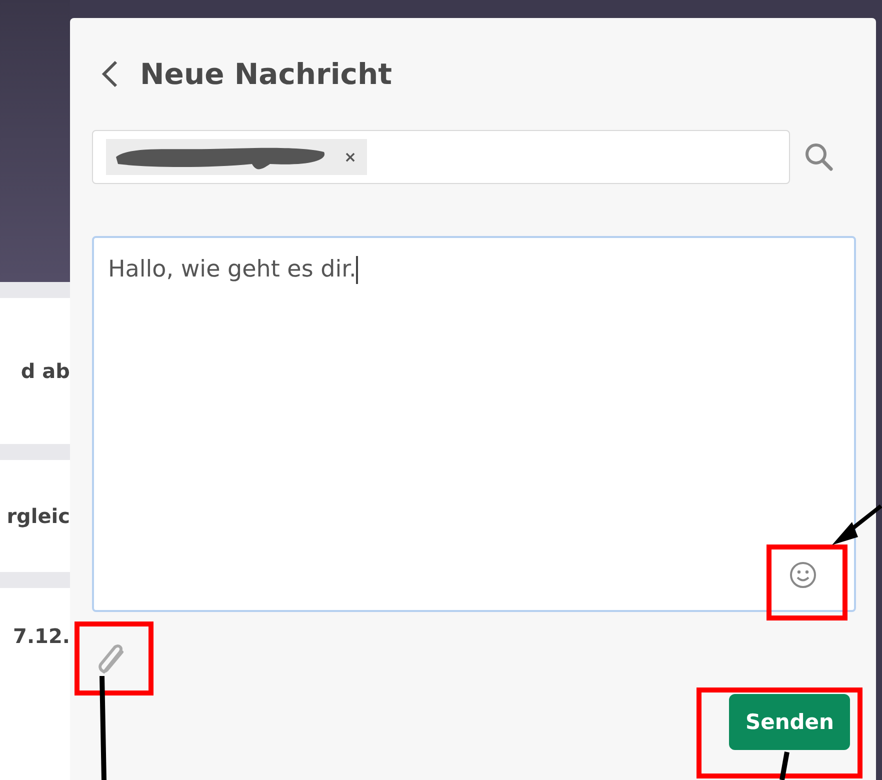  Describe the element at coordinates (38, 516) in the screenshot. I see `list-item-text: rgleic` at that location.